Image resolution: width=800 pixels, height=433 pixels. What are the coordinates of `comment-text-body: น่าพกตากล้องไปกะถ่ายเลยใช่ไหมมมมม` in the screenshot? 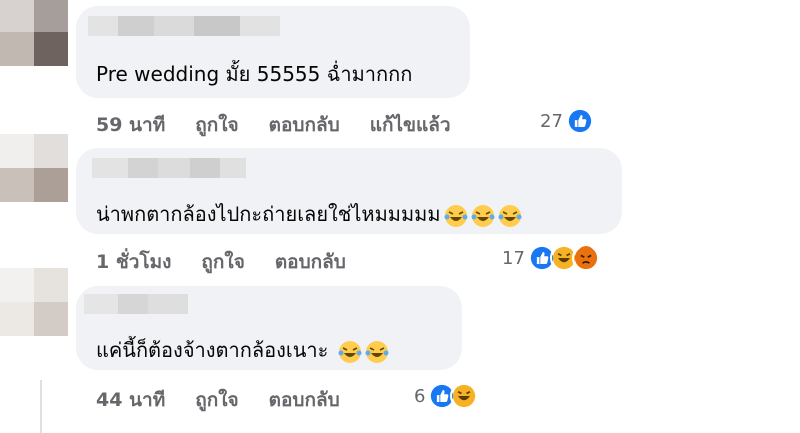 It's located at (268, 214).